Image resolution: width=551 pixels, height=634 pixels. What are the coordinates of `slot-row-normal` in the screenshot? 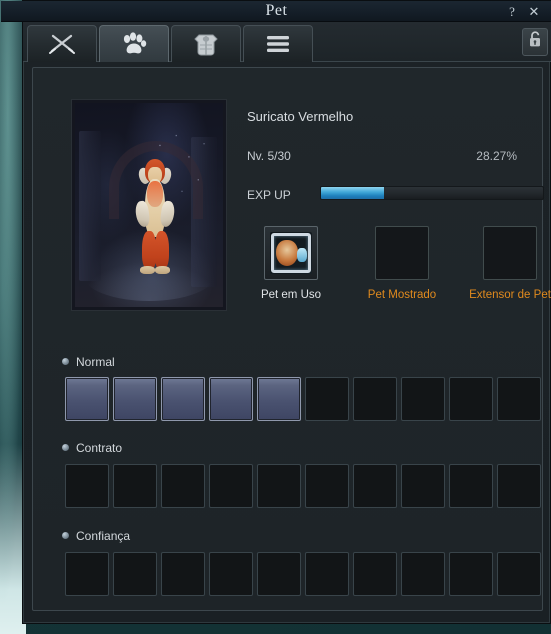 It's located at (303, 399).